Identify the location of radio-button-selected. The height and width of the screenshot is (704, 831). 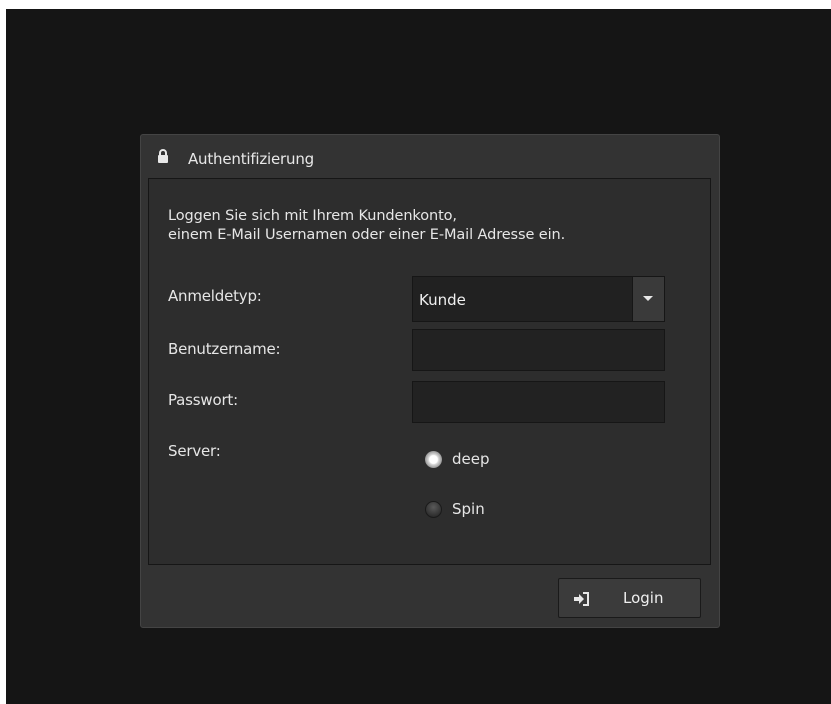
(433, 459).